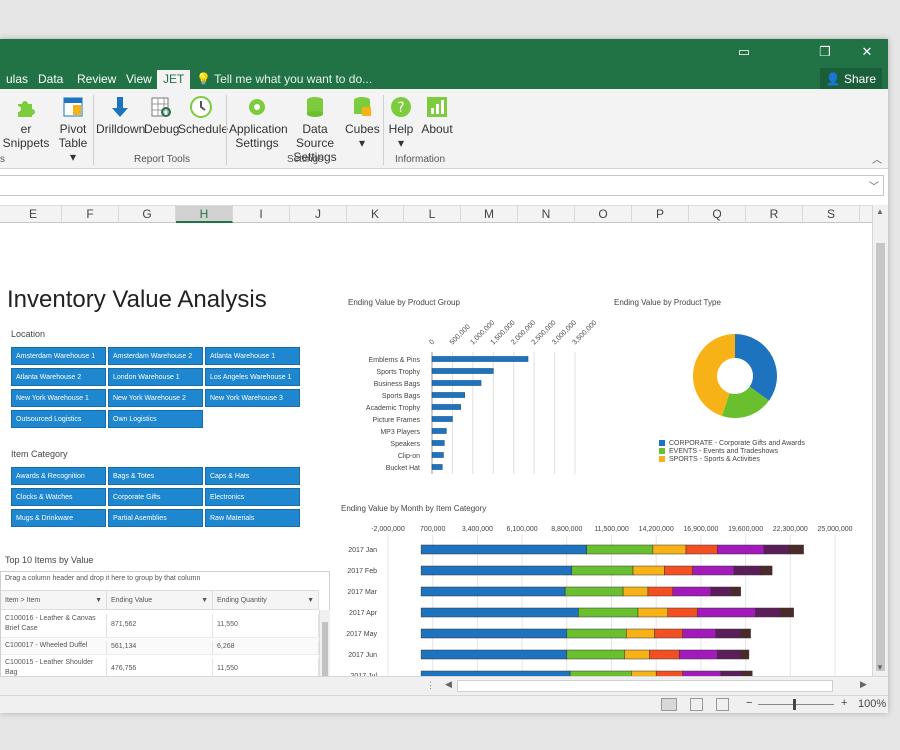 This screenshot has height=750, width=900. What do you see at coordinates (867, 52) in the screenshot?
I see `close-icon: ✕` at bounding box center [867, 52].